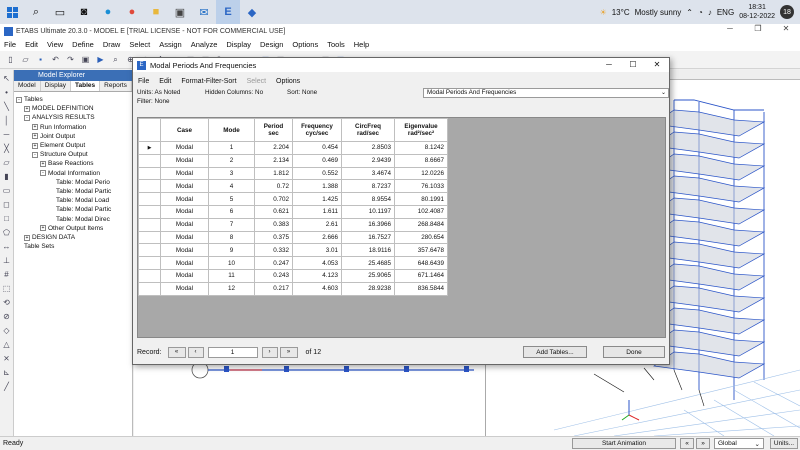 Image resolution: width=800 pixels, height=450 pixels. Describe the element at coordinates (421, 211) in the screenshot. I see `table-cell: 102.4087` at that location.